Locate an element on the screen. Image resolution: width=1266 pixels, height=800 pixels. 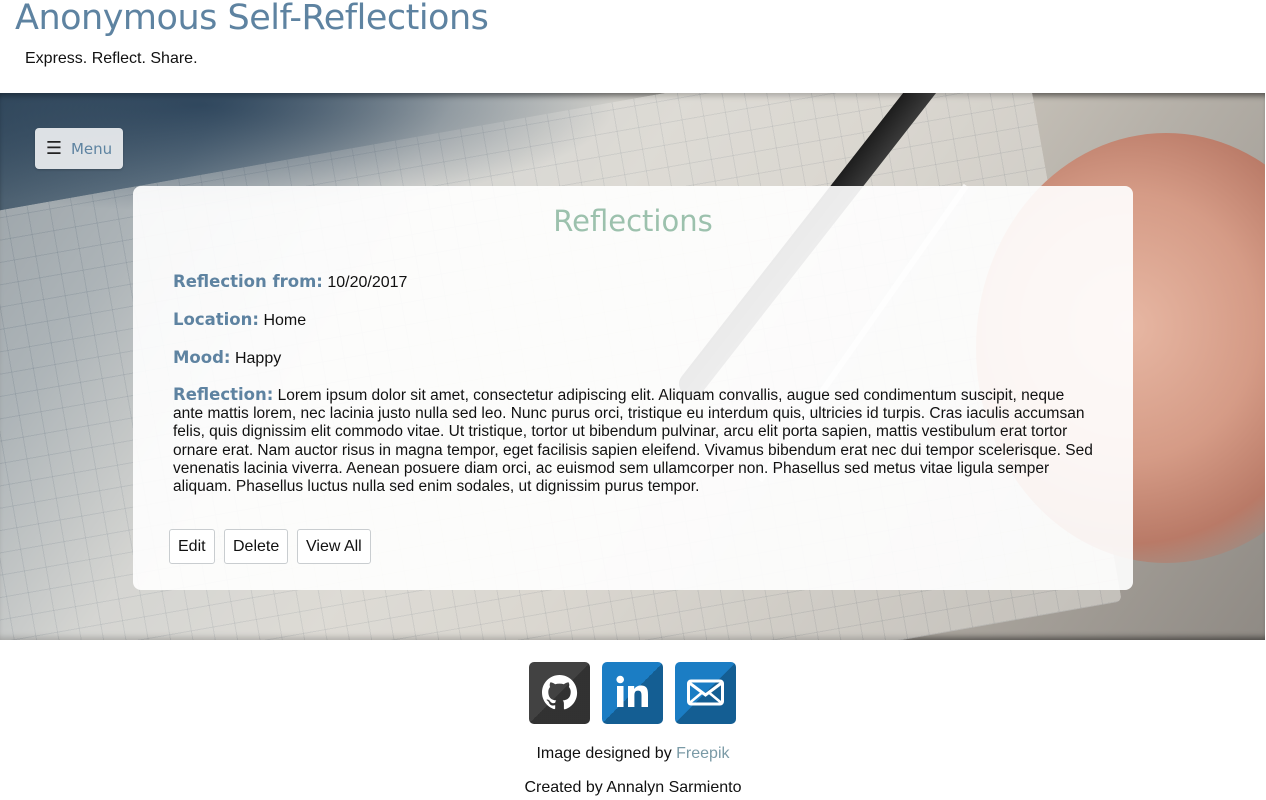
mood-field: Mood: Happy is located at coordinates (227, 358).